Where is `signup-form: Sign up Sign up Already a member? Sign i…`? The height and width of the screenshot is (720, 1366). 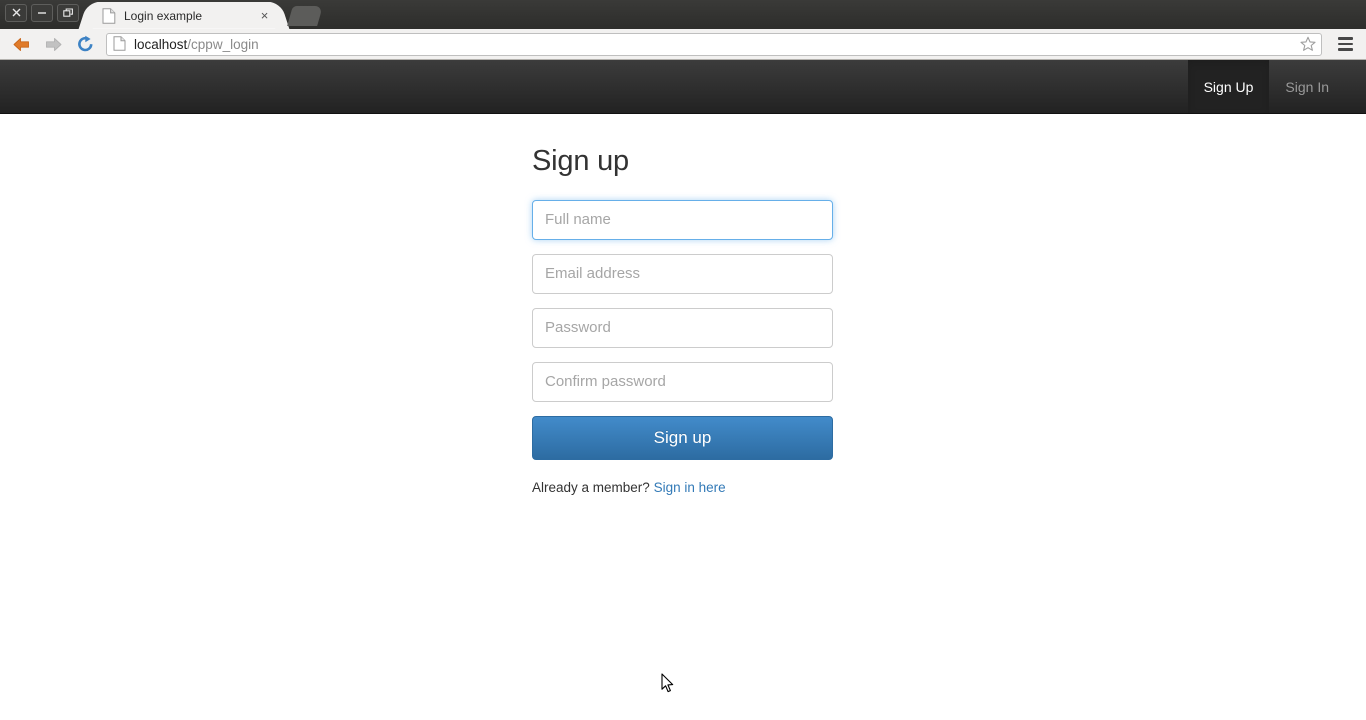 signup-form: Sign up Sign up Already a member? Sign i… is located at coordinates (682, 304).